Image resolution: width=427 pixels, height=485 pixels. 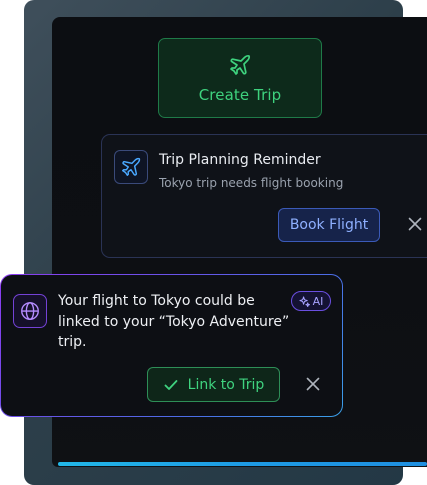 I want to click on book-flight-button: Book Flight, so click(x=329, y=225).